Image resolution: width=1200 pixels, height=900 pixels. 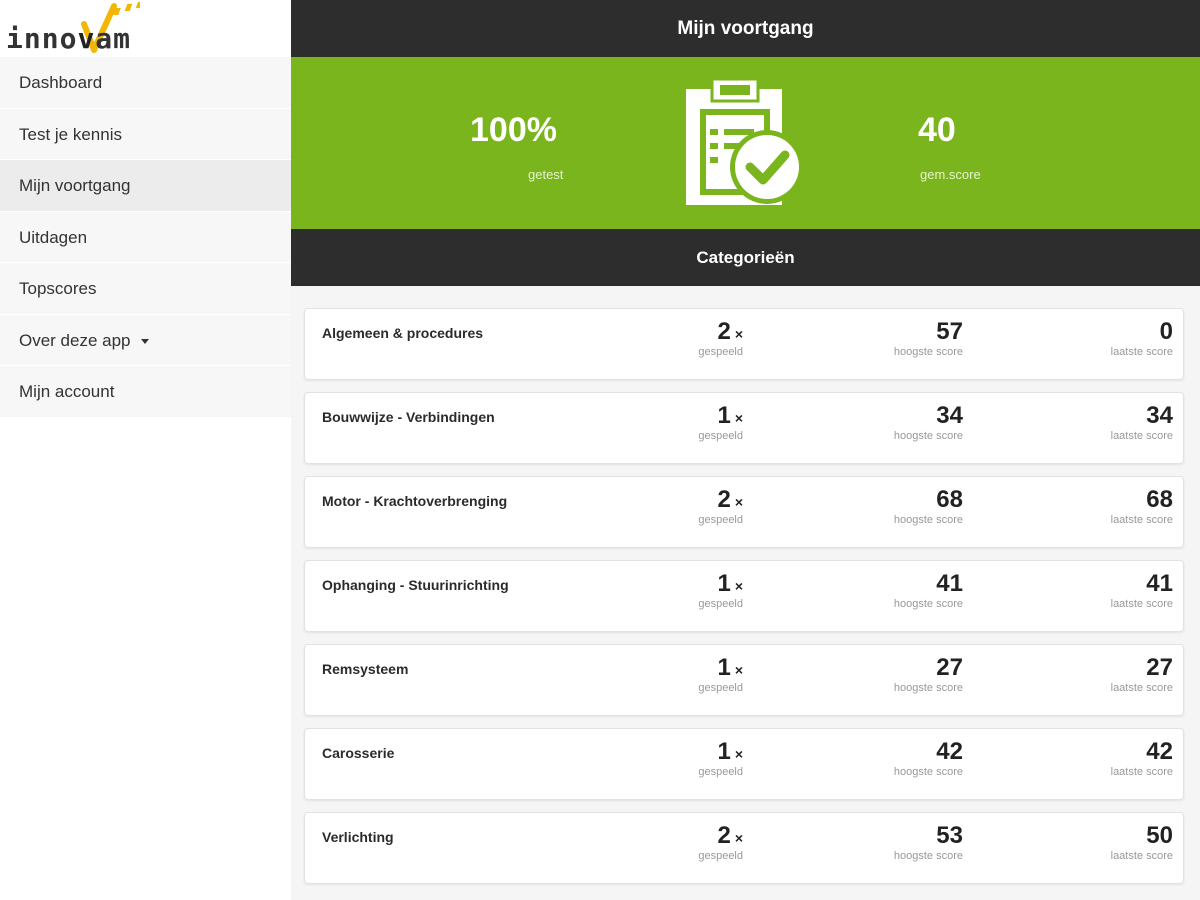 I want to click on category-name: Motor - Krachtoverbrenging, so click(x=415, y=501).